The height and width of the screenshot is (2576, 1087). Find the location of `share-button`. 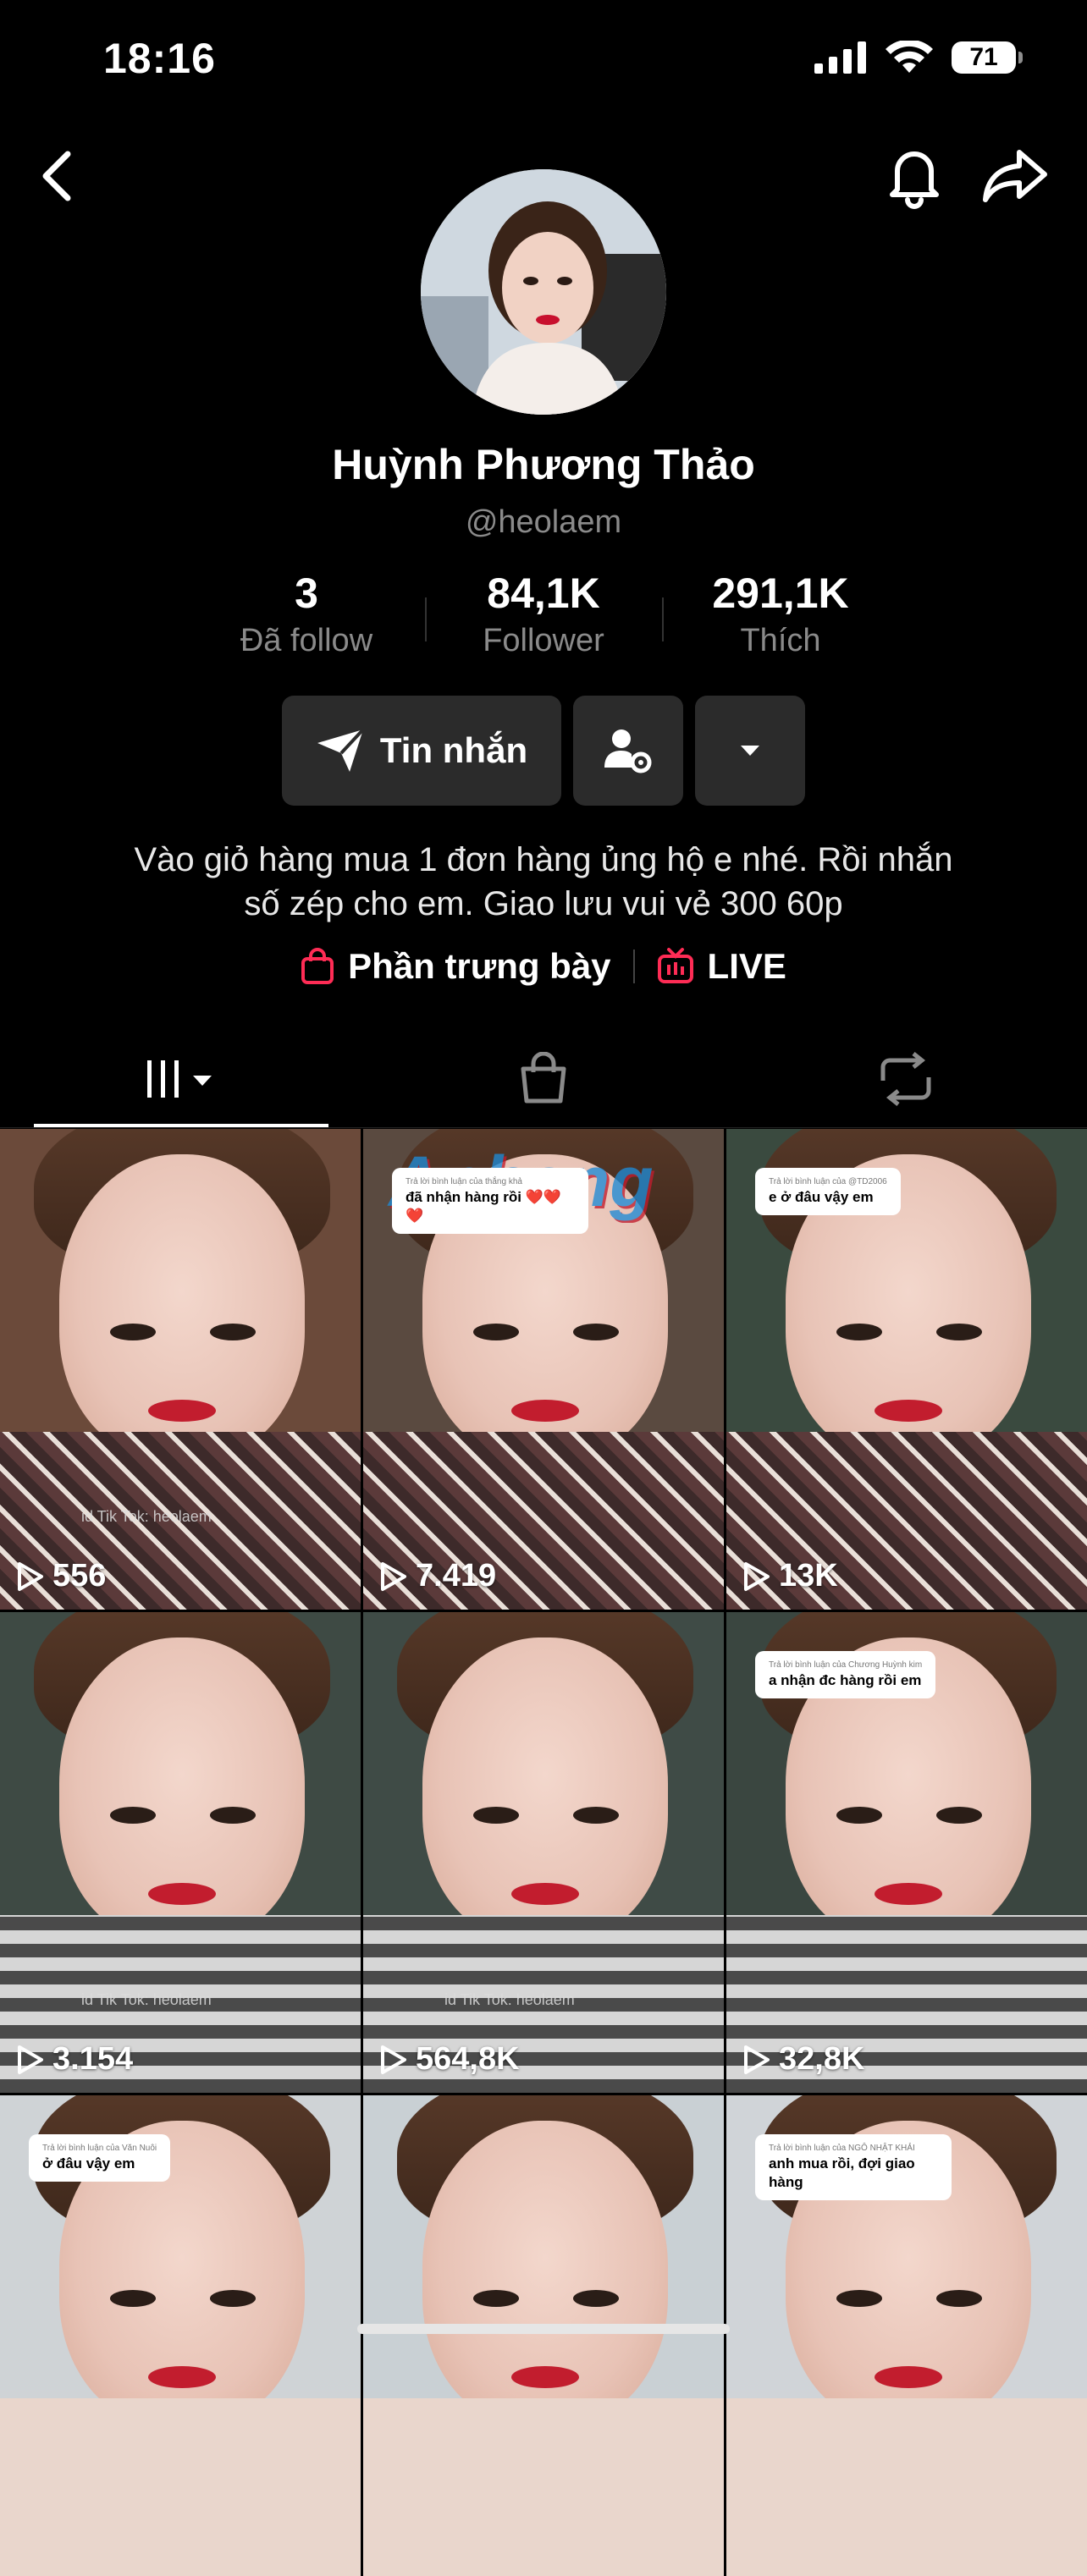

share-button is located at coordinates (1016, 176).